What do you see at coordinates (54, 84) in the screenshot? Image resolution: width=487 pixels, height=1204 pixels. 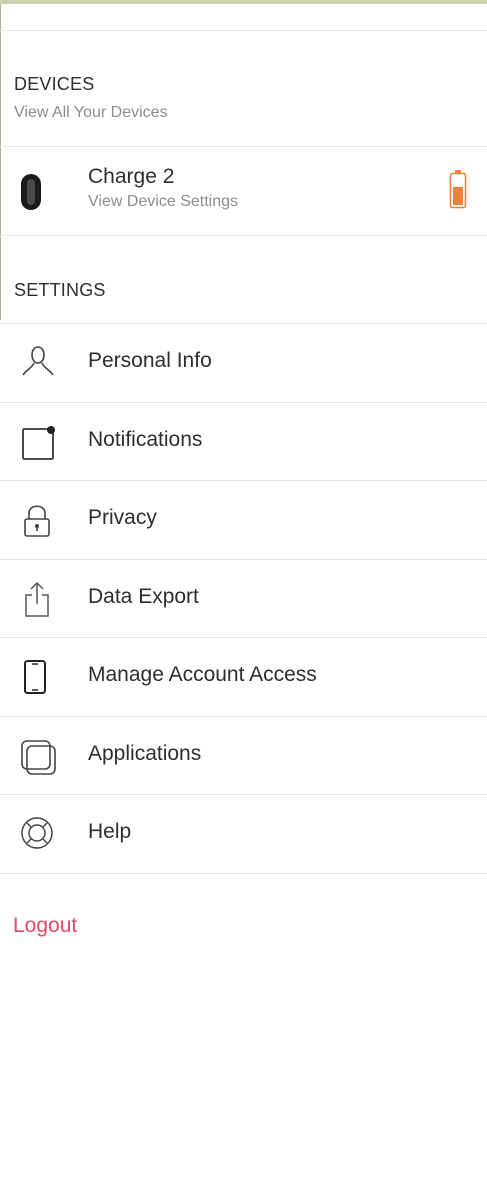 I see `devices-section-title: DEVICES` at bounding box center [54, 84].